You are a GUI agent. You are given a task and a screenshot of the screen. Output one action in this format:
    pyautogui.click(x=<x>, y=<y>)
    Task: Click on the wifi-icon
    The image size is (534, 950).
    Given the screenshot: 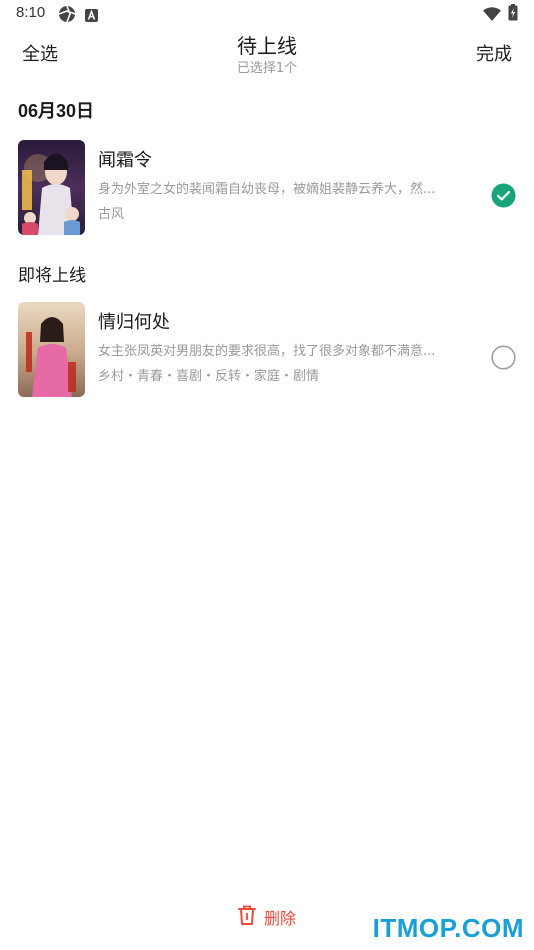 What is the action you would take?
    pyautogui.click(x=492, y=15)
    